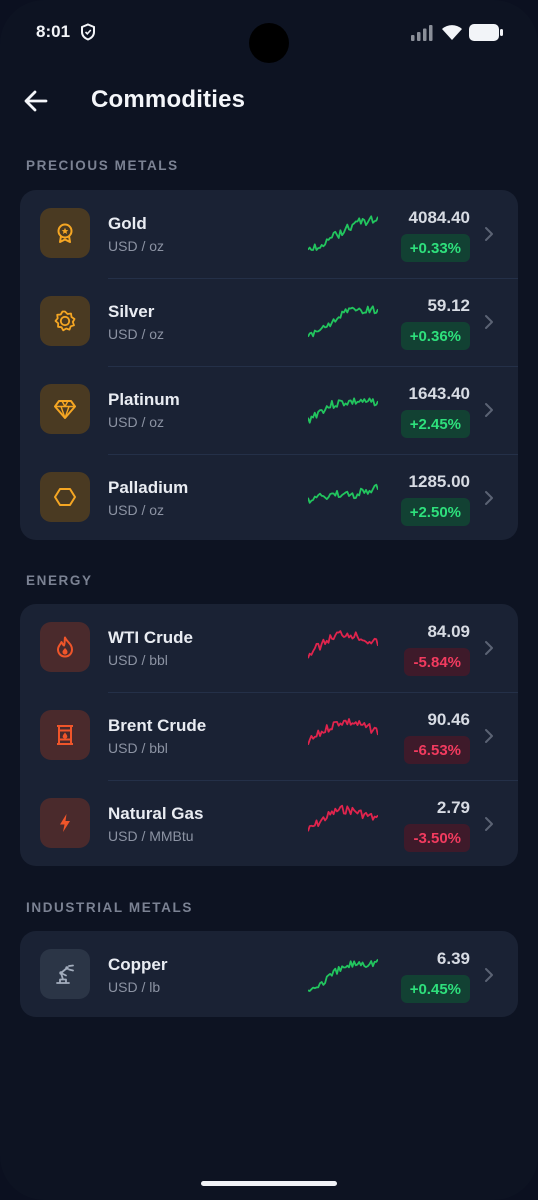  Describe the element at coordinates (435, 512) in the screenshot. I see `change-badge: +2.50%` at that location.